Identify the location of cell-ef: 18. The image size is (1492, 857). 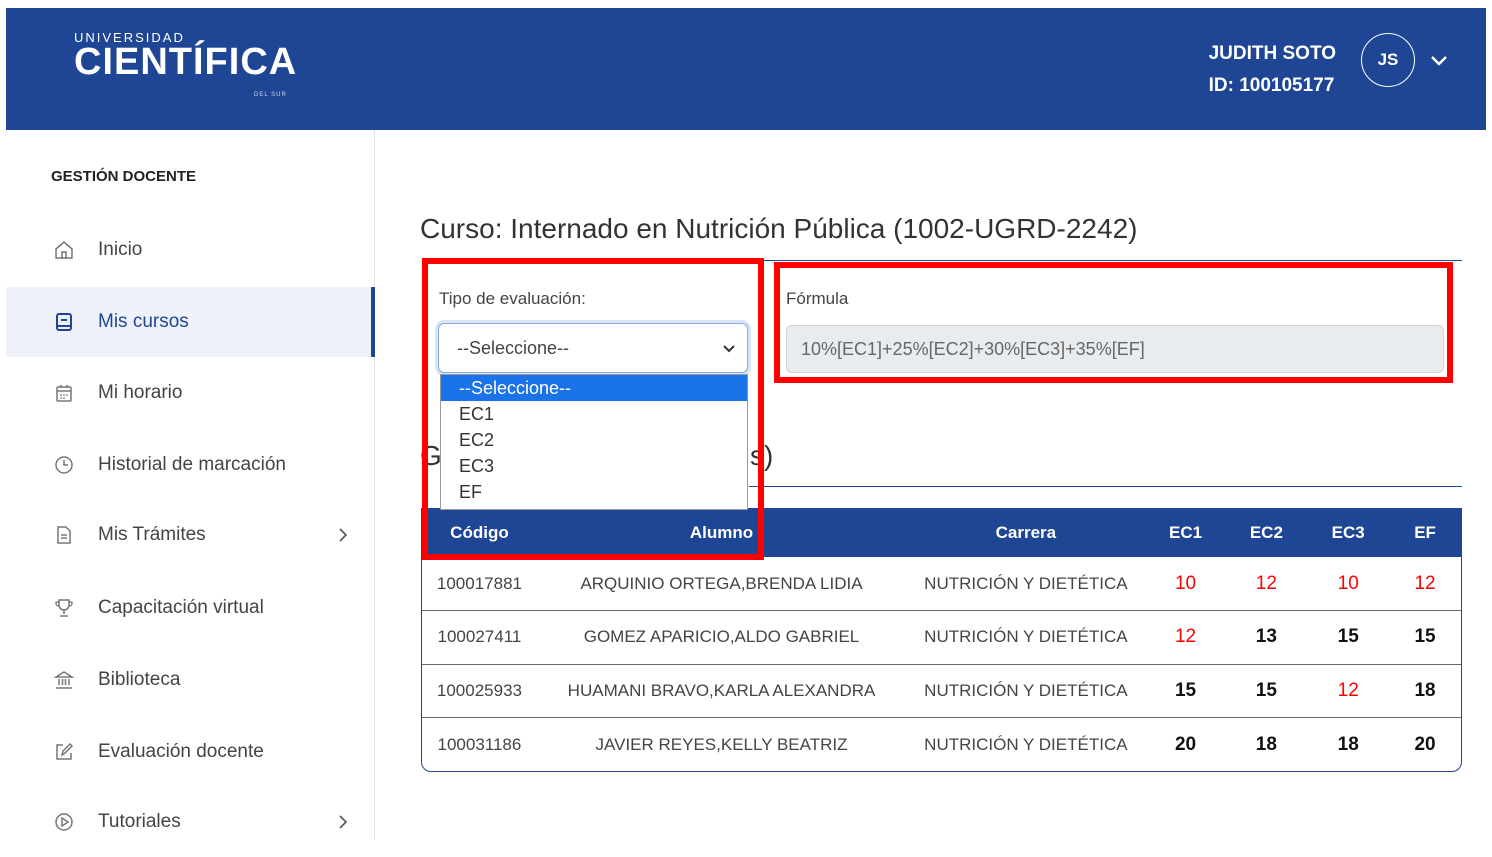
(1425, 691).